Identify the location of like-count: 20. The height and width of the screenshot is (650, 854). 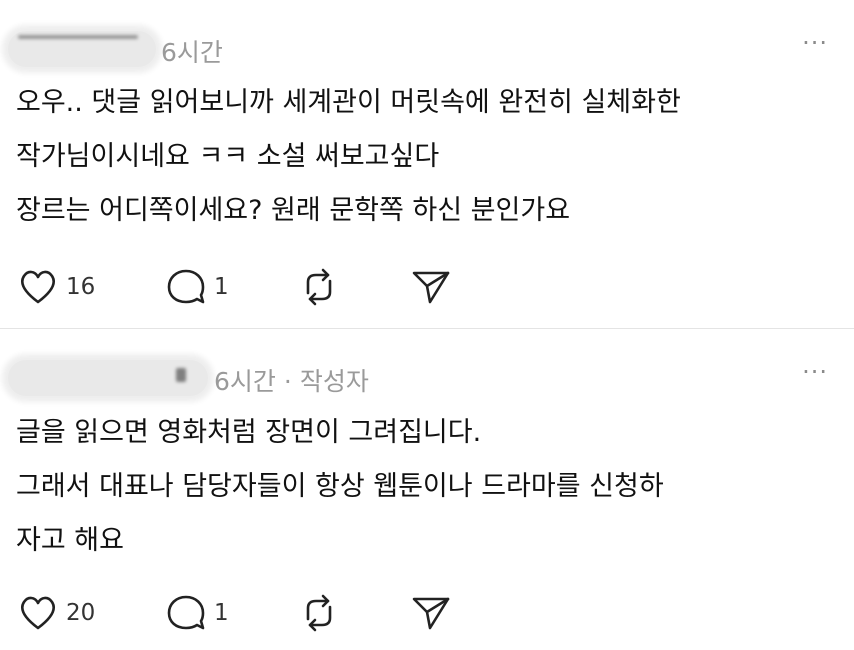
(81, 613).